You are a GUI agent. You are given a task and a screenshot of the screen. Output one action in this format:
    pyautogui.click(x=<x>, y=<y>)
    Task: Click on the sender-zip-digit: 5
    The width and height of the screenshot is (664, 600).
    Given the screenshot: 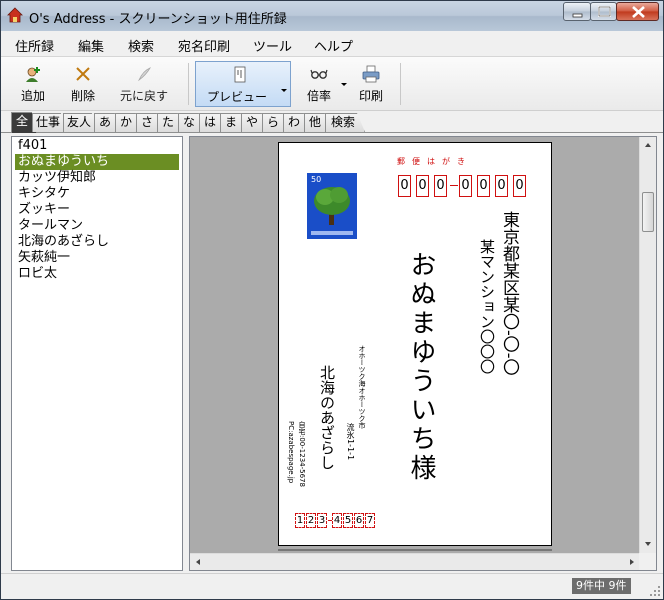 What is the action you would take?
    pyautogui.click(x=348, y=520)
    